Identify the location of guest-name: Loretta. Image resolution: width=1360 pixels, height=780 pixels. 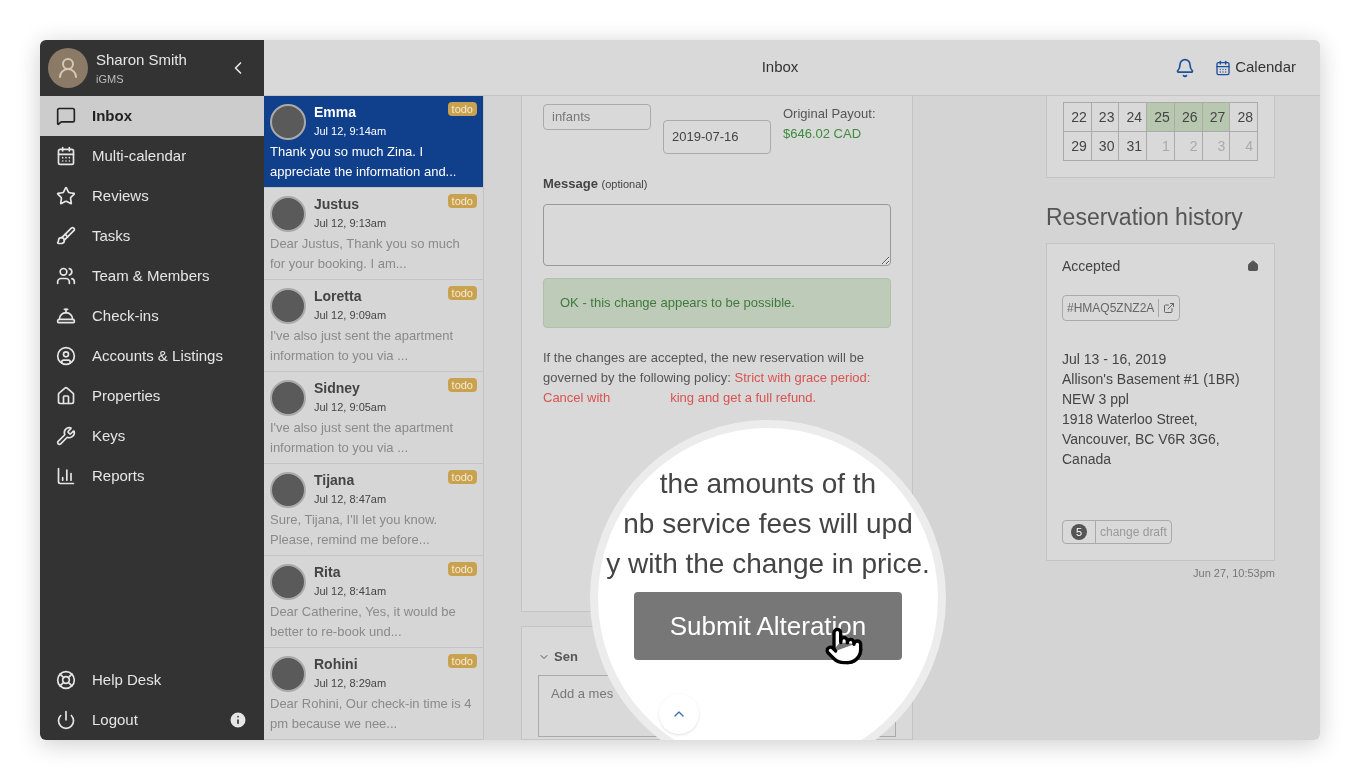
(338, 296).